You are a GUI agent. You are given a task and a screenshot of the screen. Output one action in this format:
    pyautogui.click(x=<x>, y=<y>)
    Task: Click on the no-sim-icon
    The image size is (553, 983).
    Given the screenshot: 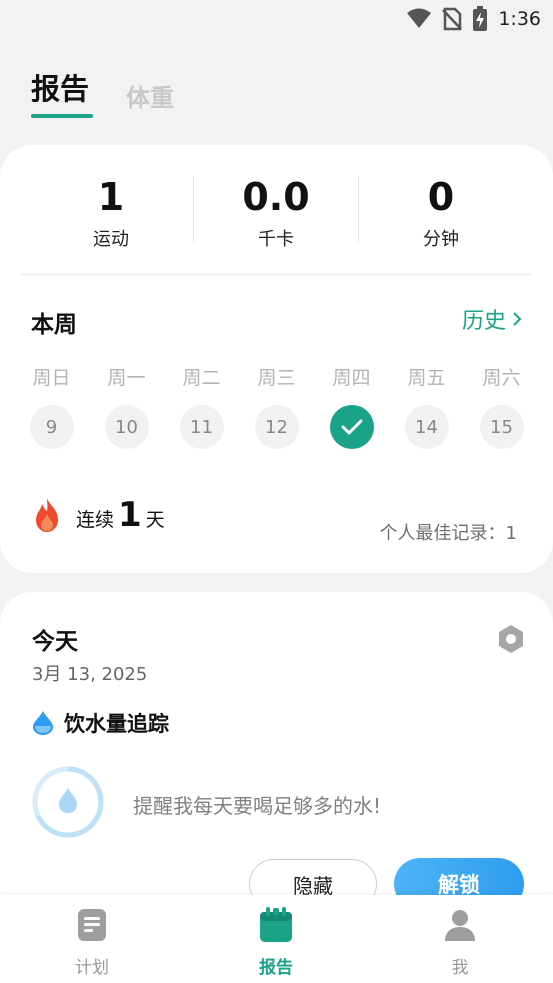 What is the action you would take?
    pyautogui.click(x=452, y=19)
    